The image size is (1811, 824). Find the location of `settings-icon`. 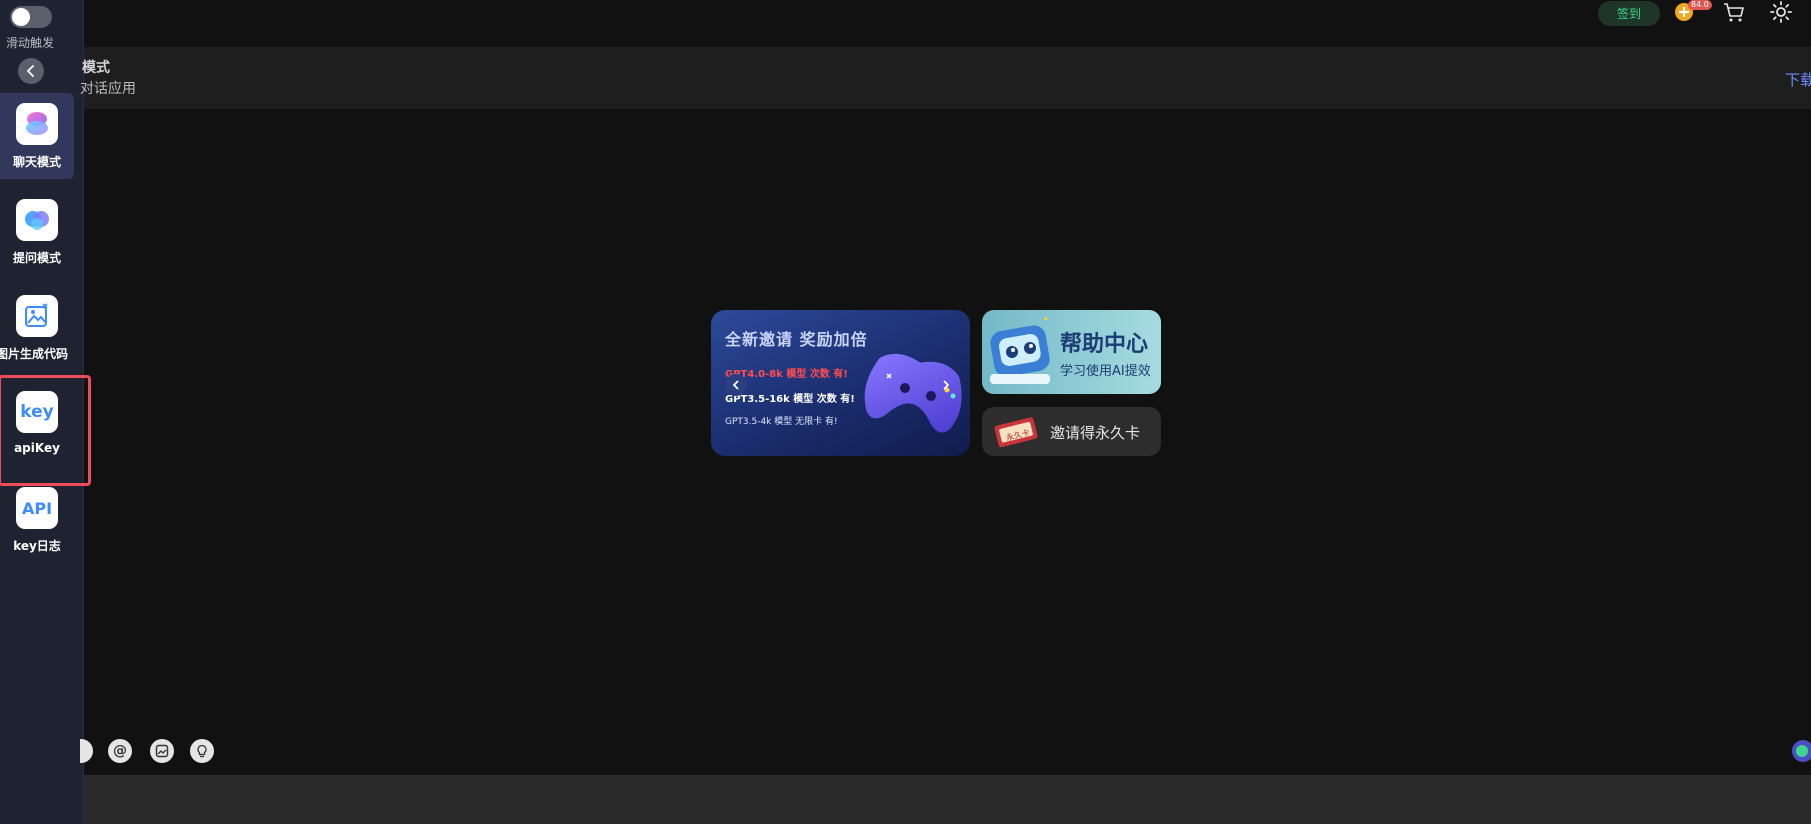

settings-icon is located at coordinates (1781, 14).